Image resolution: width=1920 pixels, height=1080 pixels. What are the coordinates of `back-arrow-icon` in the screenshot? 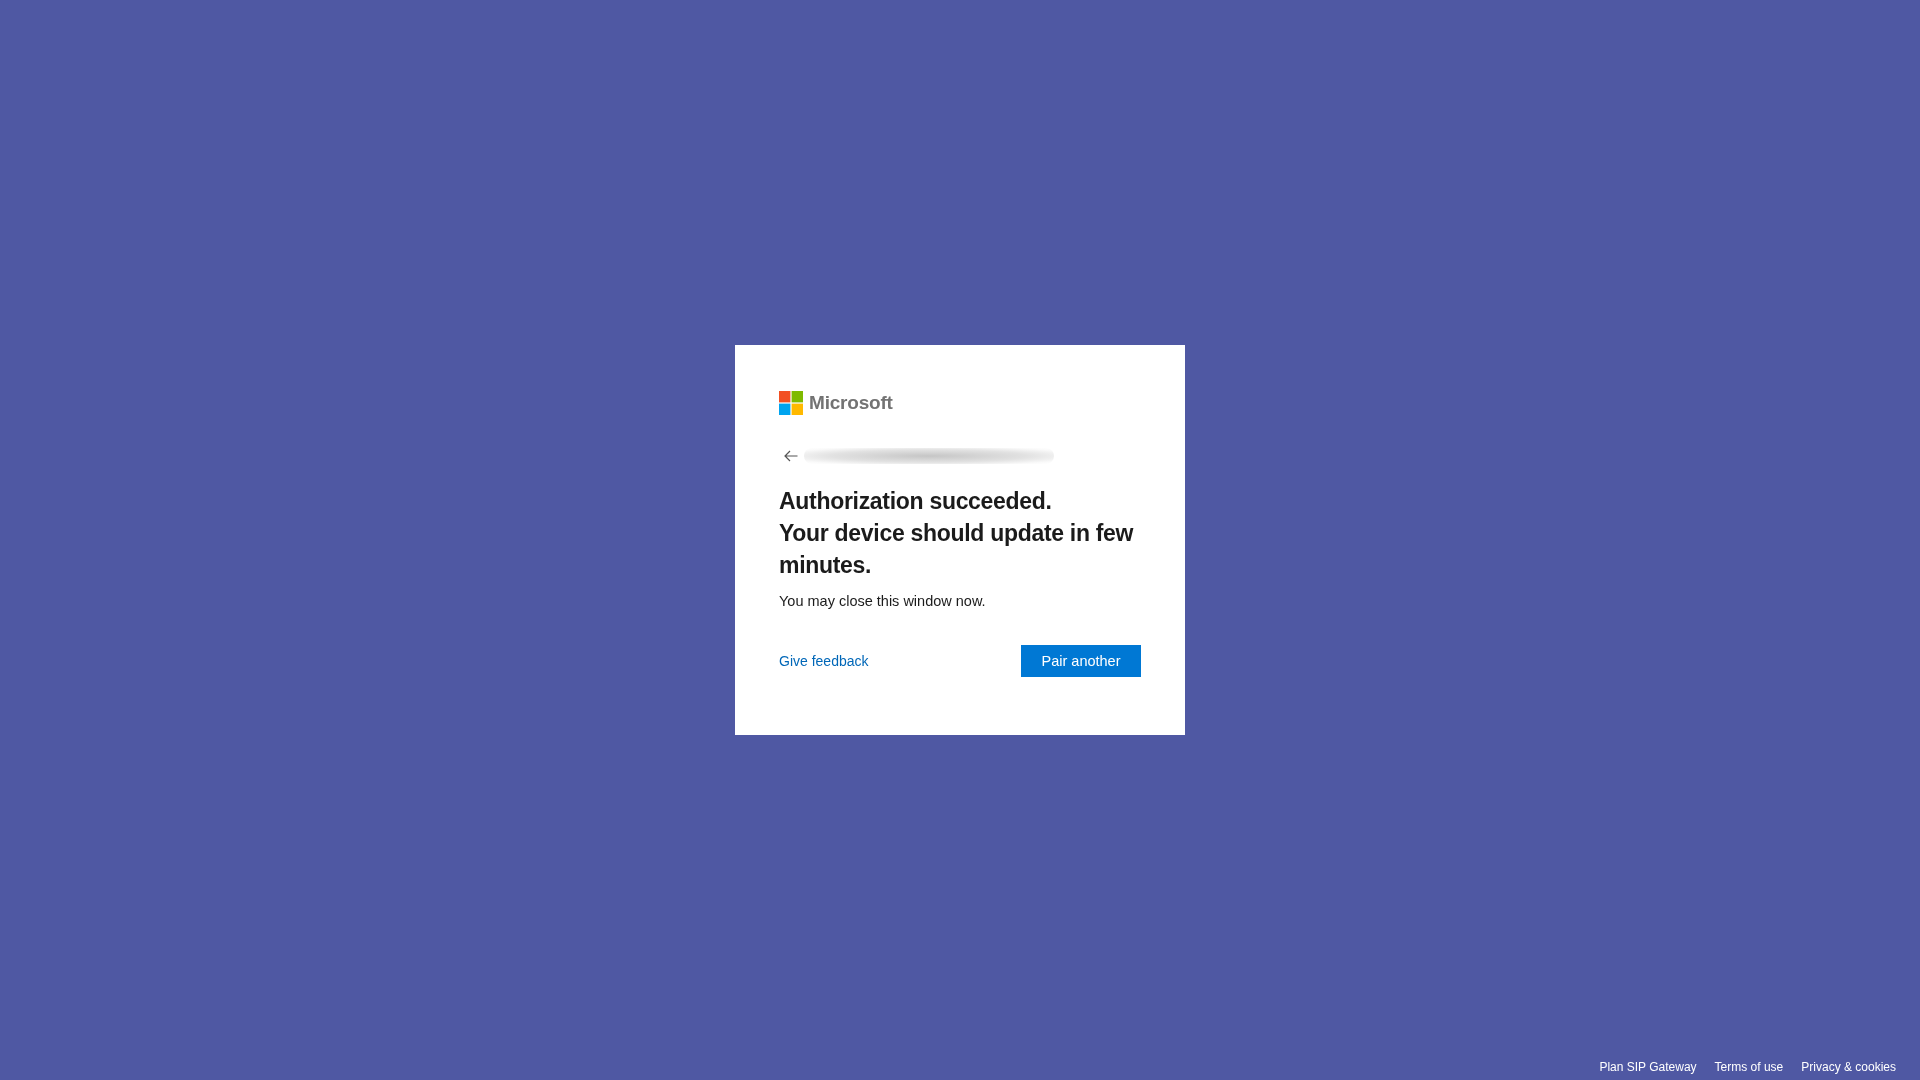 It's located at (791, 456).